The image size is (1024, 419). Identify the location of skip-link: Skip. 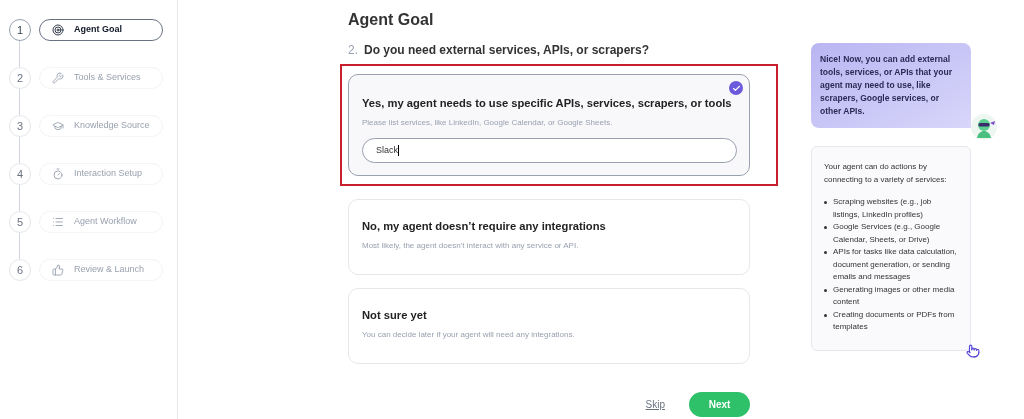
(655, 404).